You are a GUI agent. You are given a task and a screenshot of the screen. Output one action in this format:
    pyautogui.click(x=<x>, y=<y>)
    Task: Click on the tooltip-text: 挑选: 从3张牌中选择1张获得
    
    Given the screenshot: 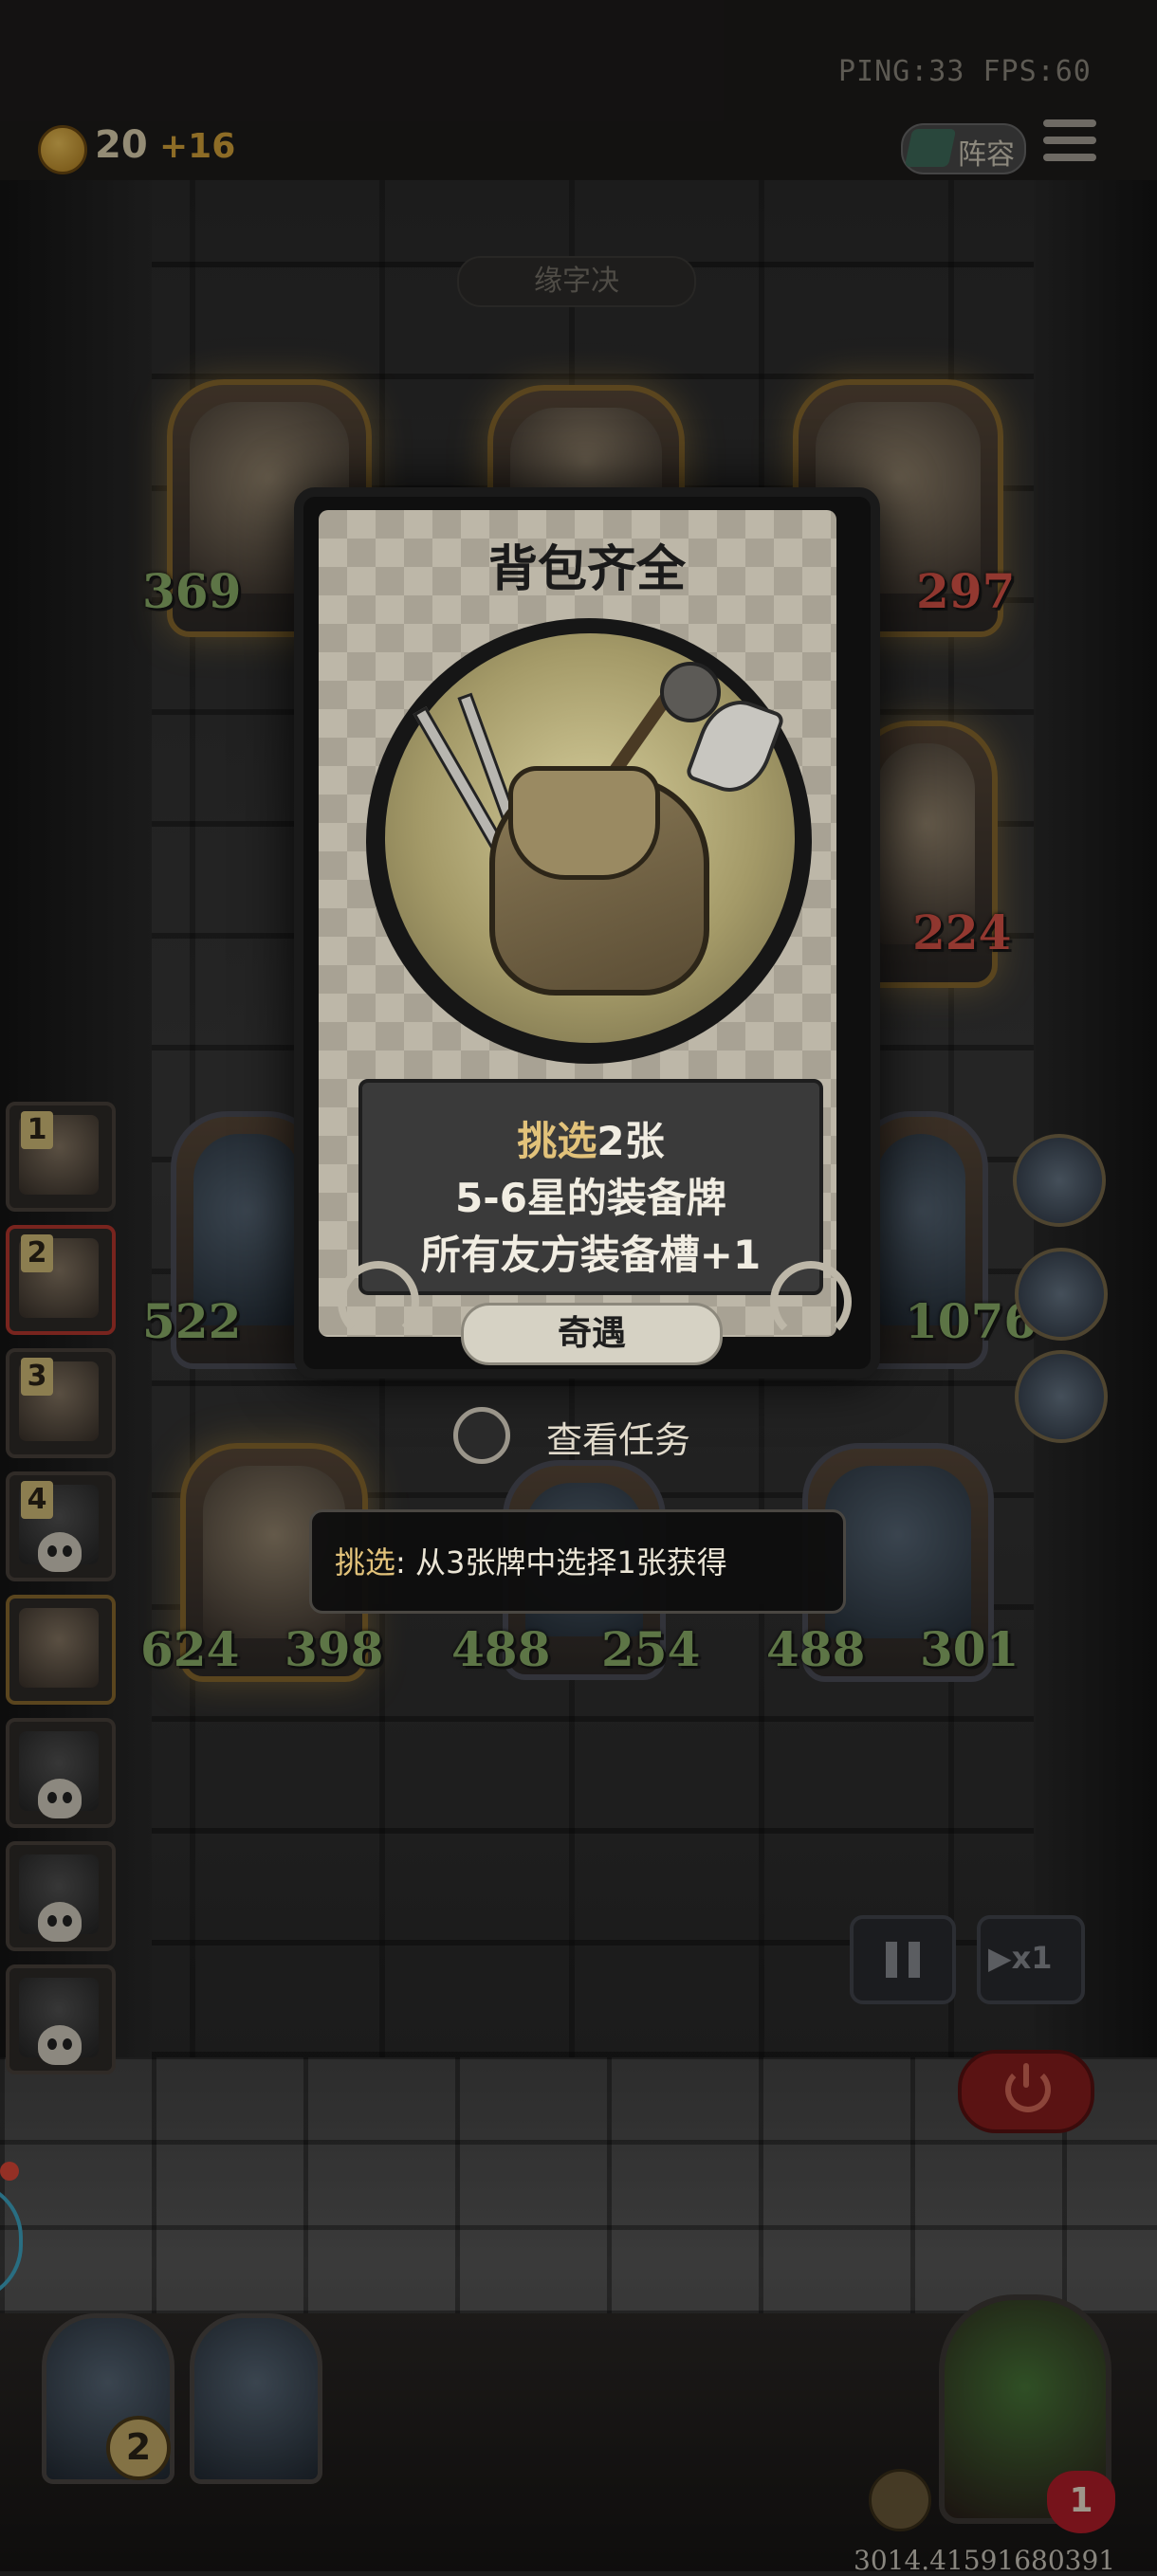 What is the action you would take?
    pyautogui.click(x=531, y=1562)
    